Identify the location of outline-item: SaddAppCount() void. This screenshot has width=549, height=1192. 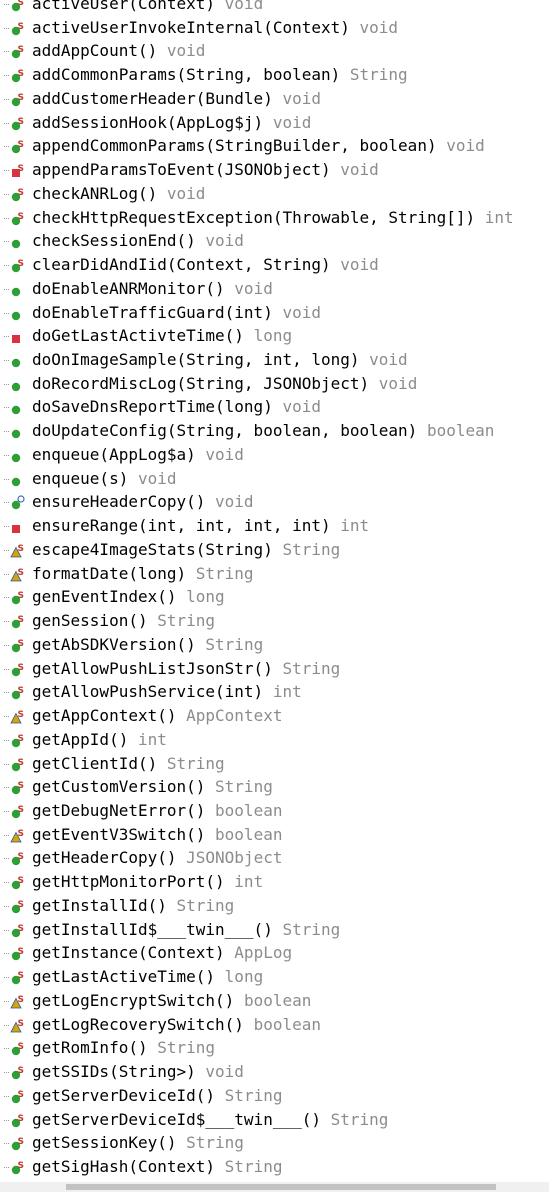
(274, 51).